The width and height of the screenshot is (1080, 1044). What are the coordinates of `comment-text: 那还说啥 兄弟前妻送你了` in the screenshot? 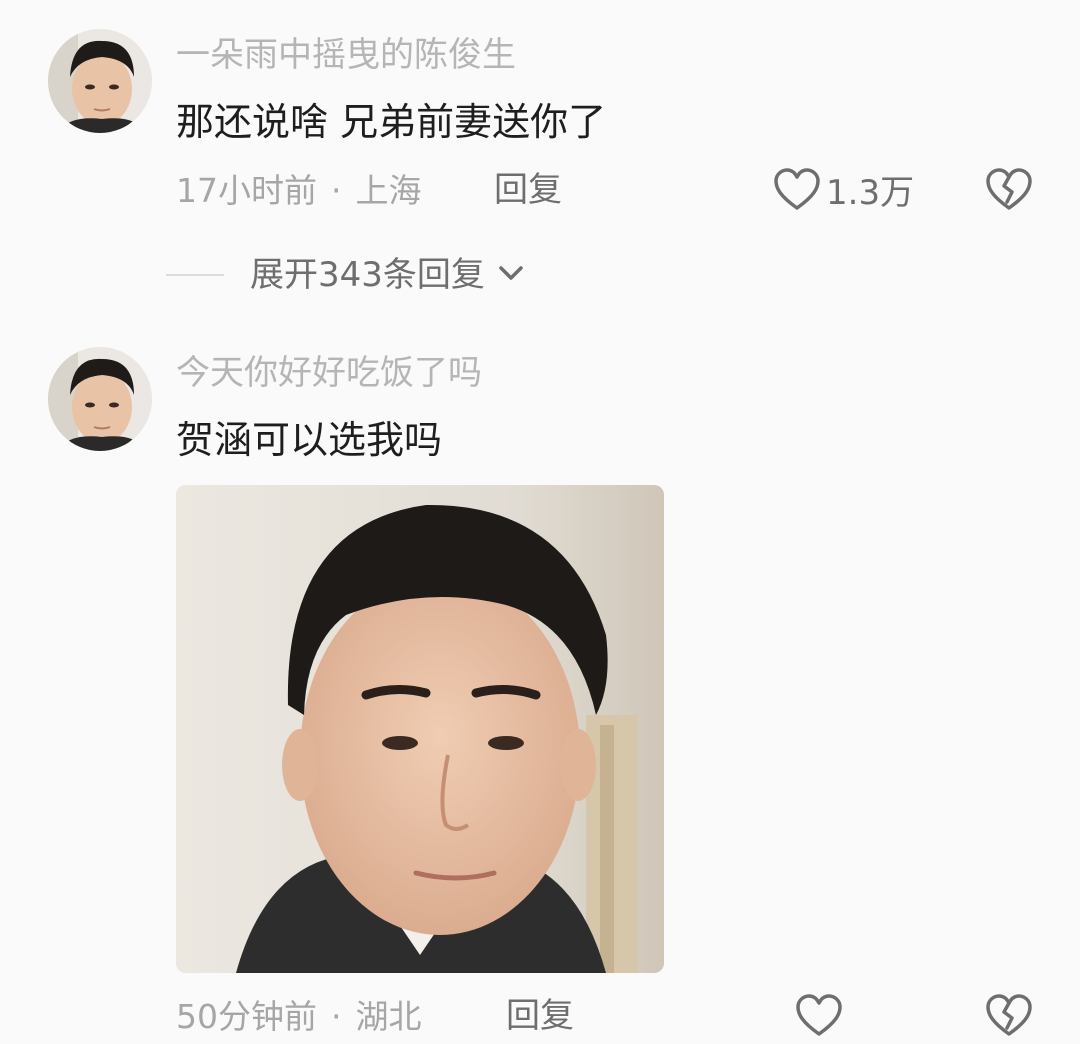 It's located at (391, 122).